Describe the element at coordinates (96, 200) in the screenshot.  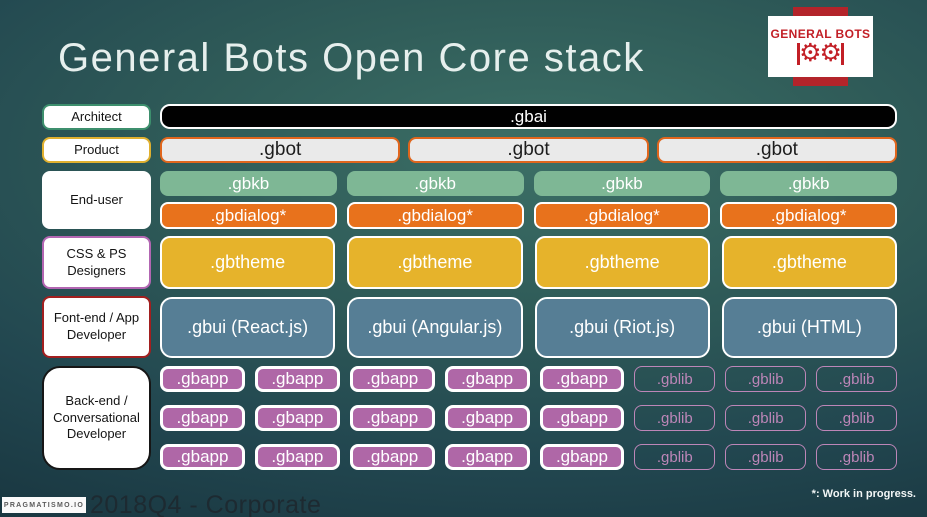
I see `layer-label-end-user: End-user` at that location.